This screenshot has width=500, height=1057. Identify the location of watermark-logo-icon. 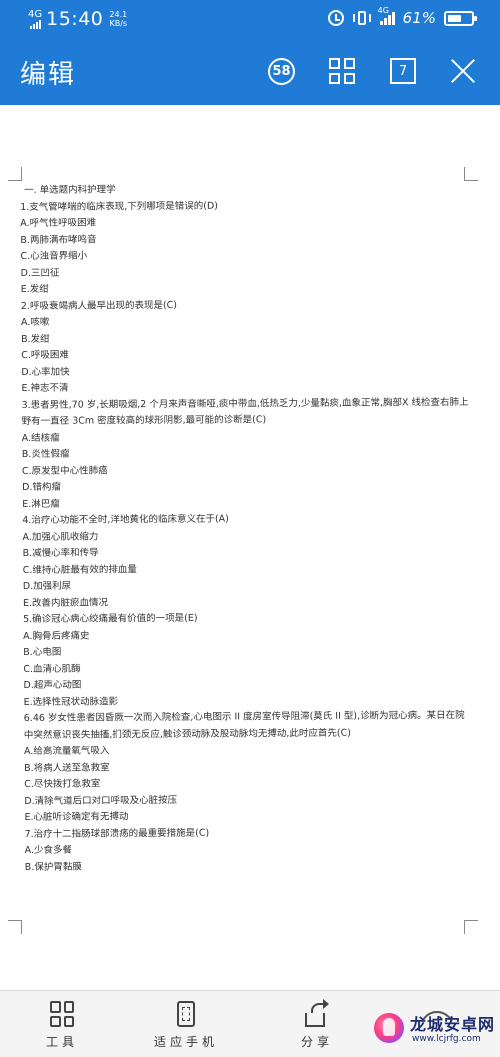
(389, 1028).